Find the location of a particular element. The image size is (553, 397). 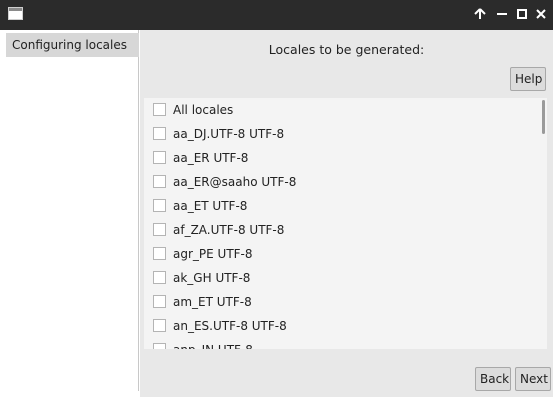

list-item-label: ak_GH UTF-8 is located at coordinates (212, 278).